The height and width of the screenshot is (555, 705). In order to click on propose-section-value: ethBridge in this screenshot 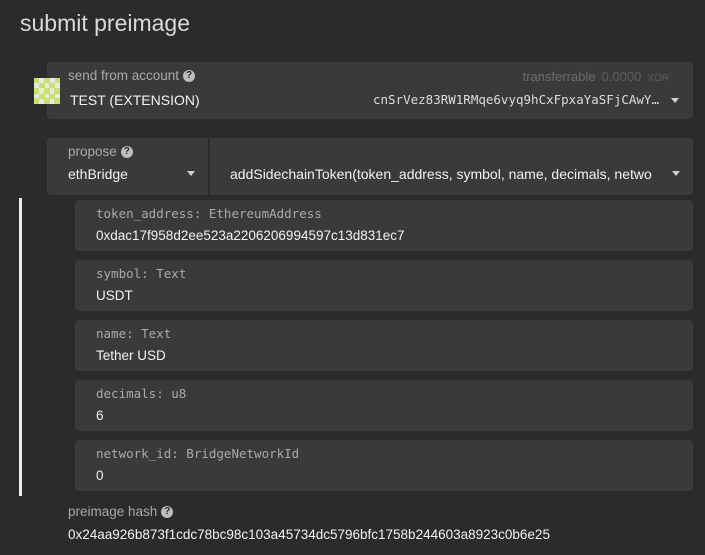, I will do `click(98, 174)`.